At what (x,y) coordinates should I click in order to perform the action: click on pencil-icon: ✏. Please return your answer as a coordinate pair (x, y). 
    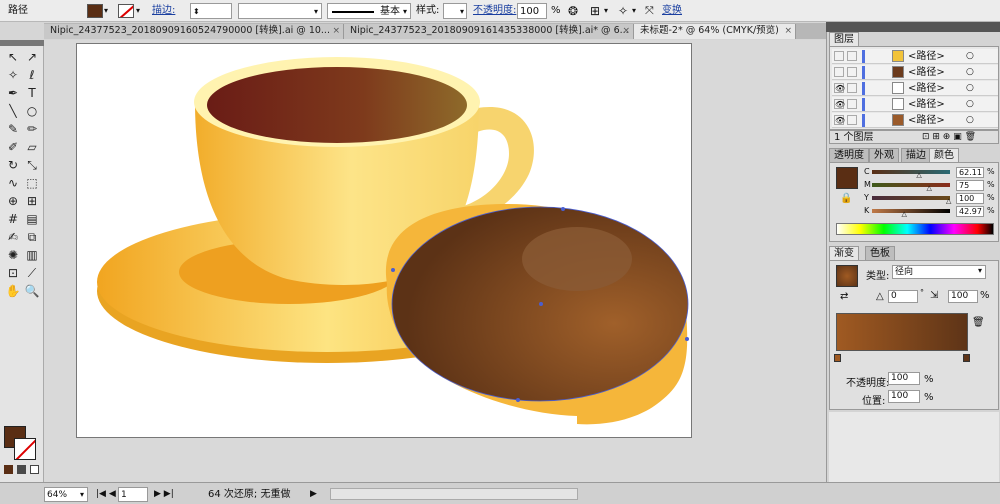
    Looking at the image, I should click on (32, 129).